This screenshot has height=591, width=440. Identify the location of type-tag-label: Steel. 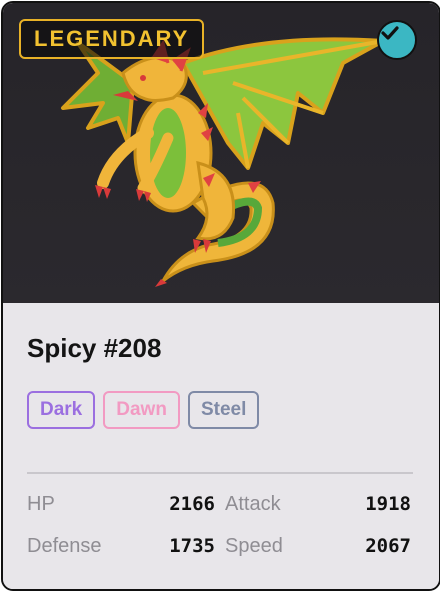
(223, 409).